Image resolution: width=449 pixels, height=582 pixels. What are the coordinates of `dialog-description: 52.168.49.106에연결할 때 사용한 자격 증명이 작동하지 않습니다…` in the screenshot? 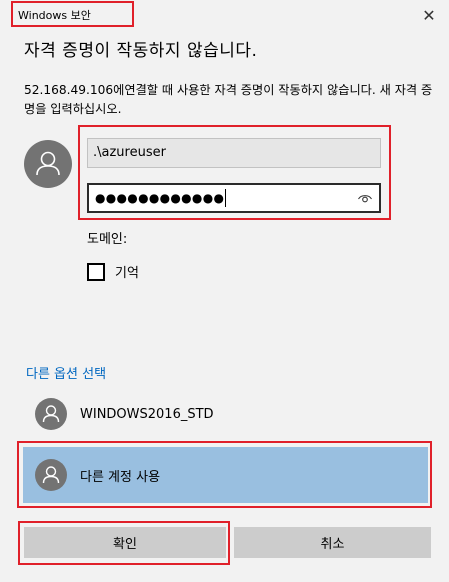 It's located at (228, 99).